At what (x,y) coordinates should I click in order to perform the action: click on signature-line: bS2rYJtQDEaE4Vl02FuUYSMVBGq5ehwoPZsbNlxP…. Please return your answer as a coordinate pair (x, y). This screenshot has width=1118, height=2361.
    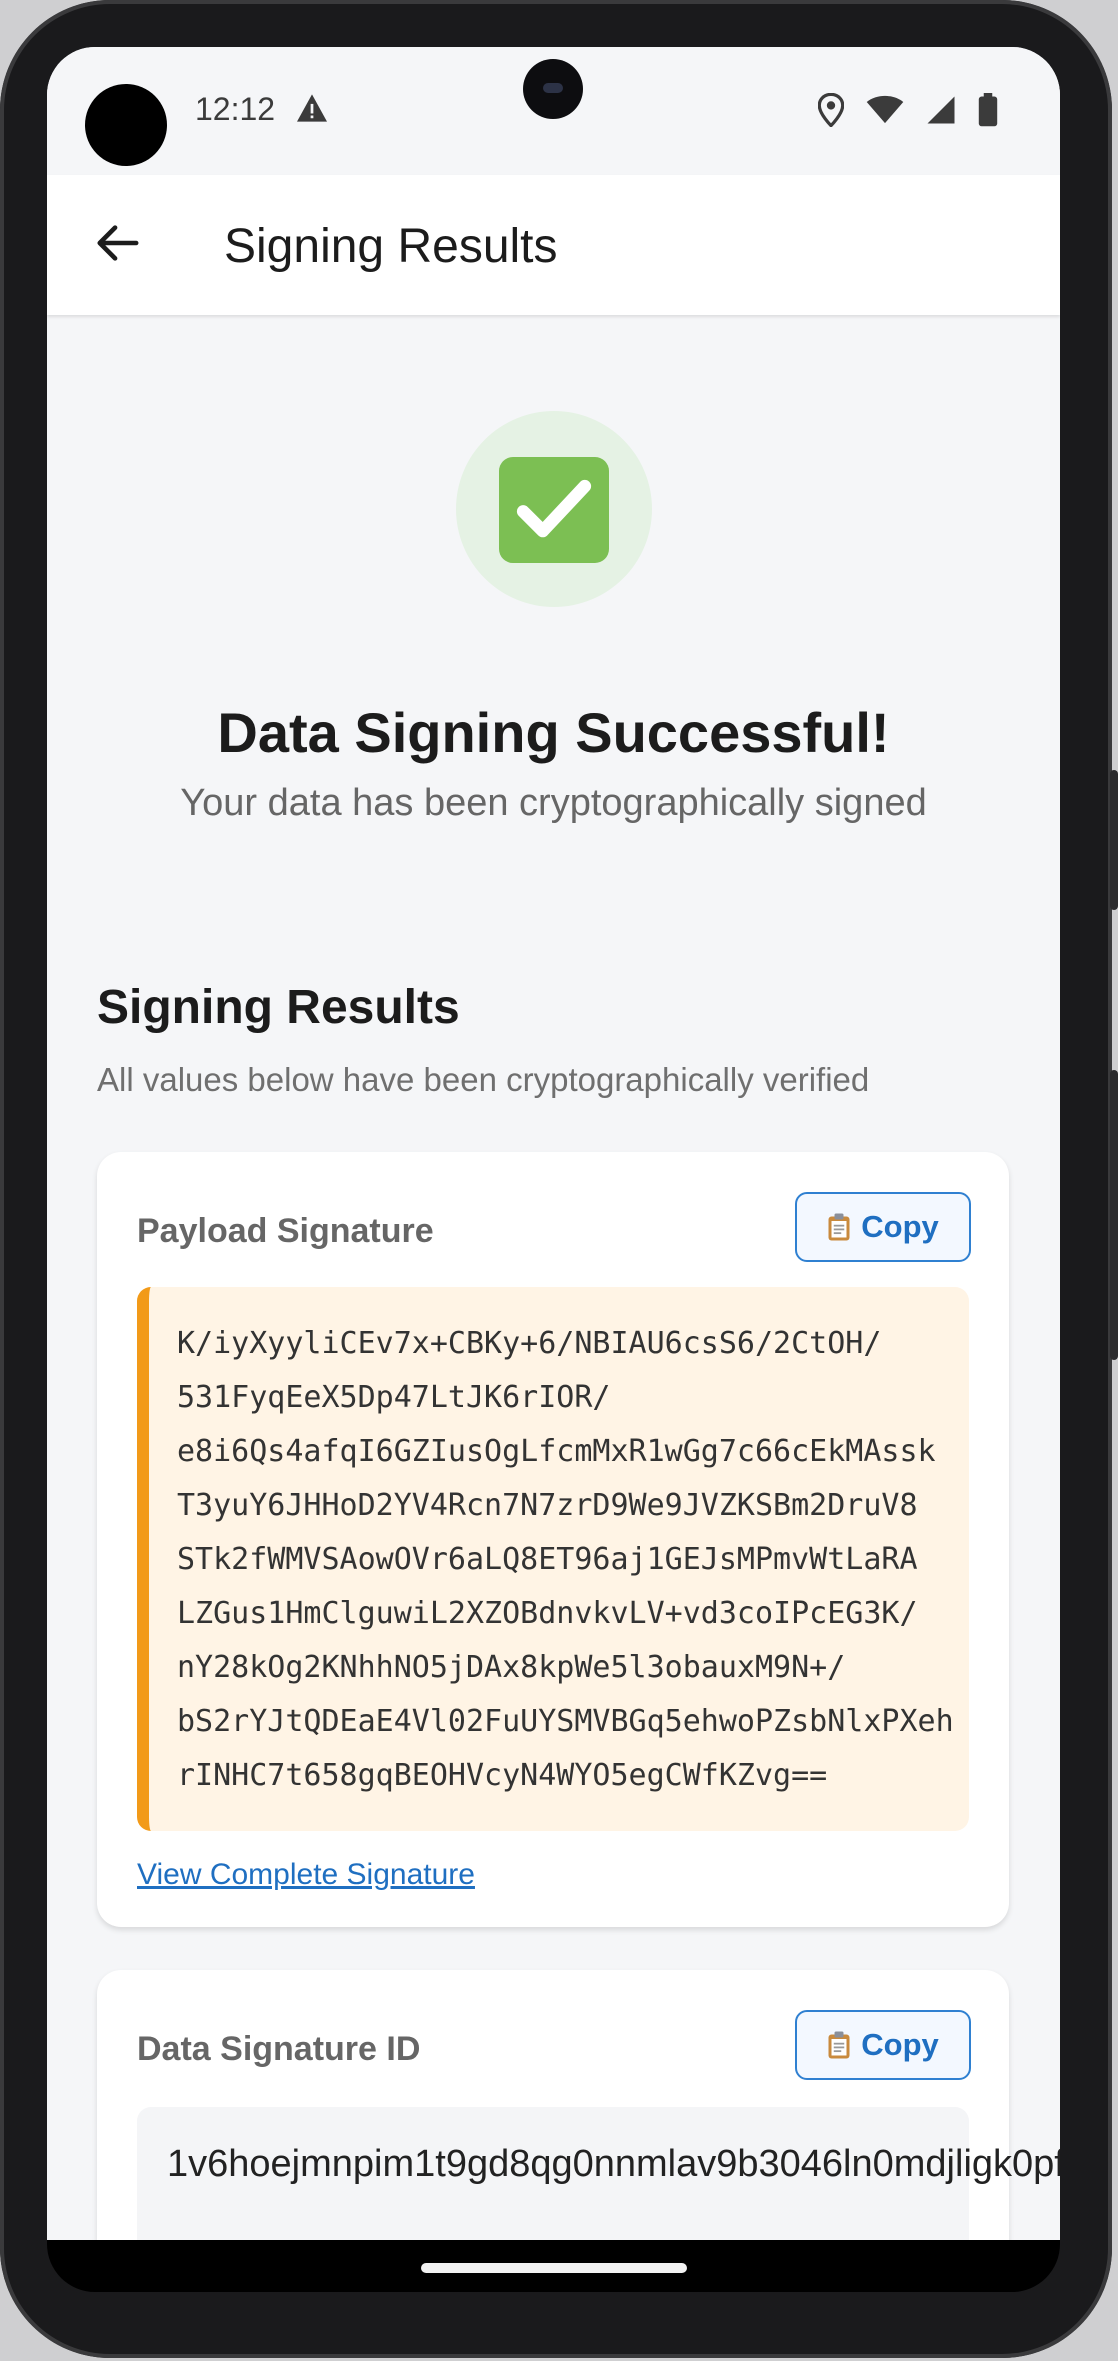
    Looking at the image, I should click on (565, 1721).